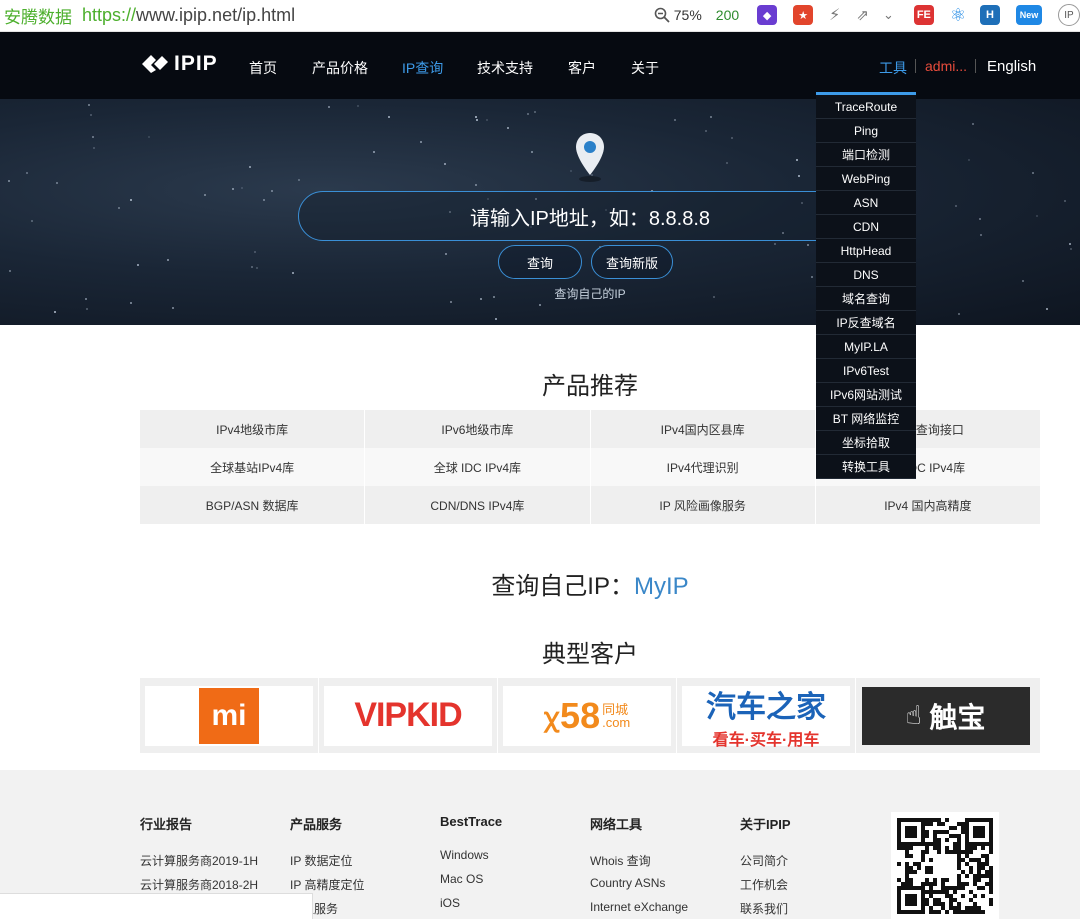 This screenshot has width=1080, height=924. I want to click on red-shield-extension-icon: ★, so click(803, 15).